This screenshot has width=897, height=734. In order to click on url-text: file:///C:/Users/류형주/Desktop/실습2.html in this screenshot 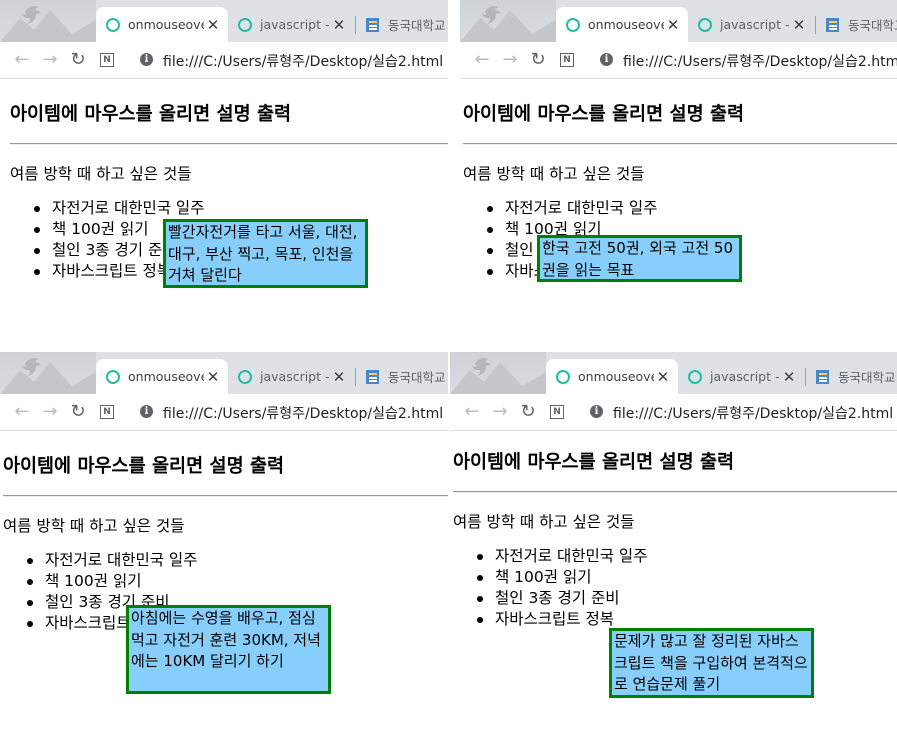, I will do `click(303, 414)`.